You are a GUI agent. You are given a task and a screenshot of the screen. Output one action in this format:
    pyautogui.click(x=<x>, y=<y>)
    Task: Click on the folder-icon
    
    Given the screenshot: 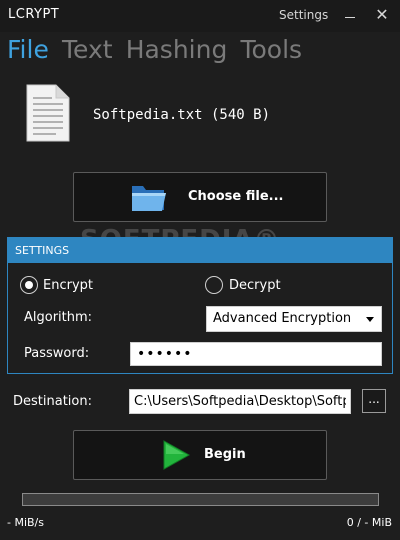 What is the action you would take?
    pyautogui.click(x=149, y=198)
    